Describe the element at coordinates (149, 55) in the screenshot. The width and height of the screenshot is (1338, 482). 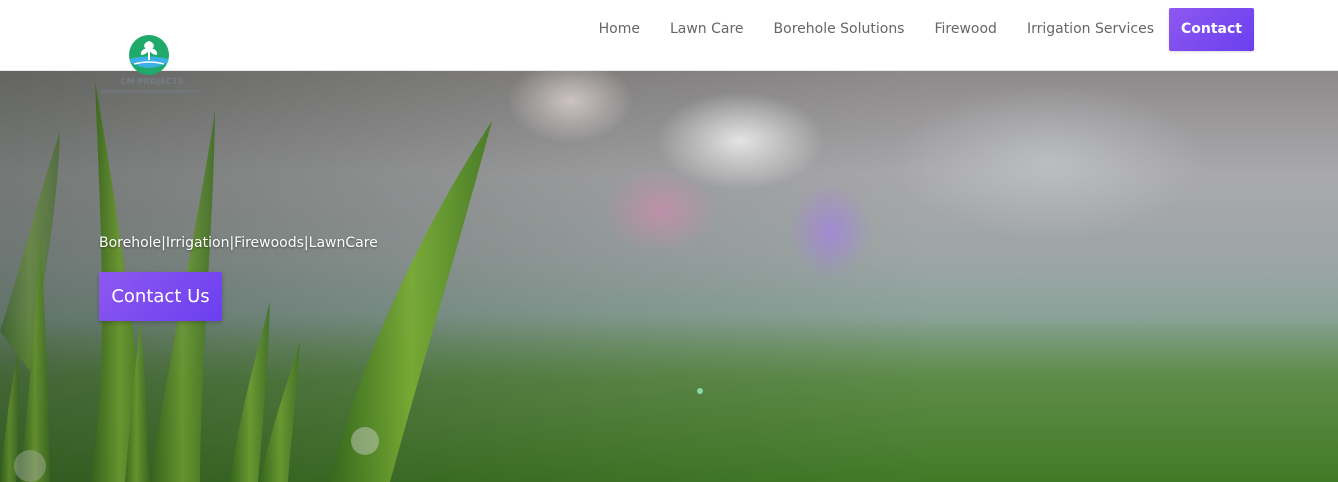
I see `tree-water-logo-icon` at that location.